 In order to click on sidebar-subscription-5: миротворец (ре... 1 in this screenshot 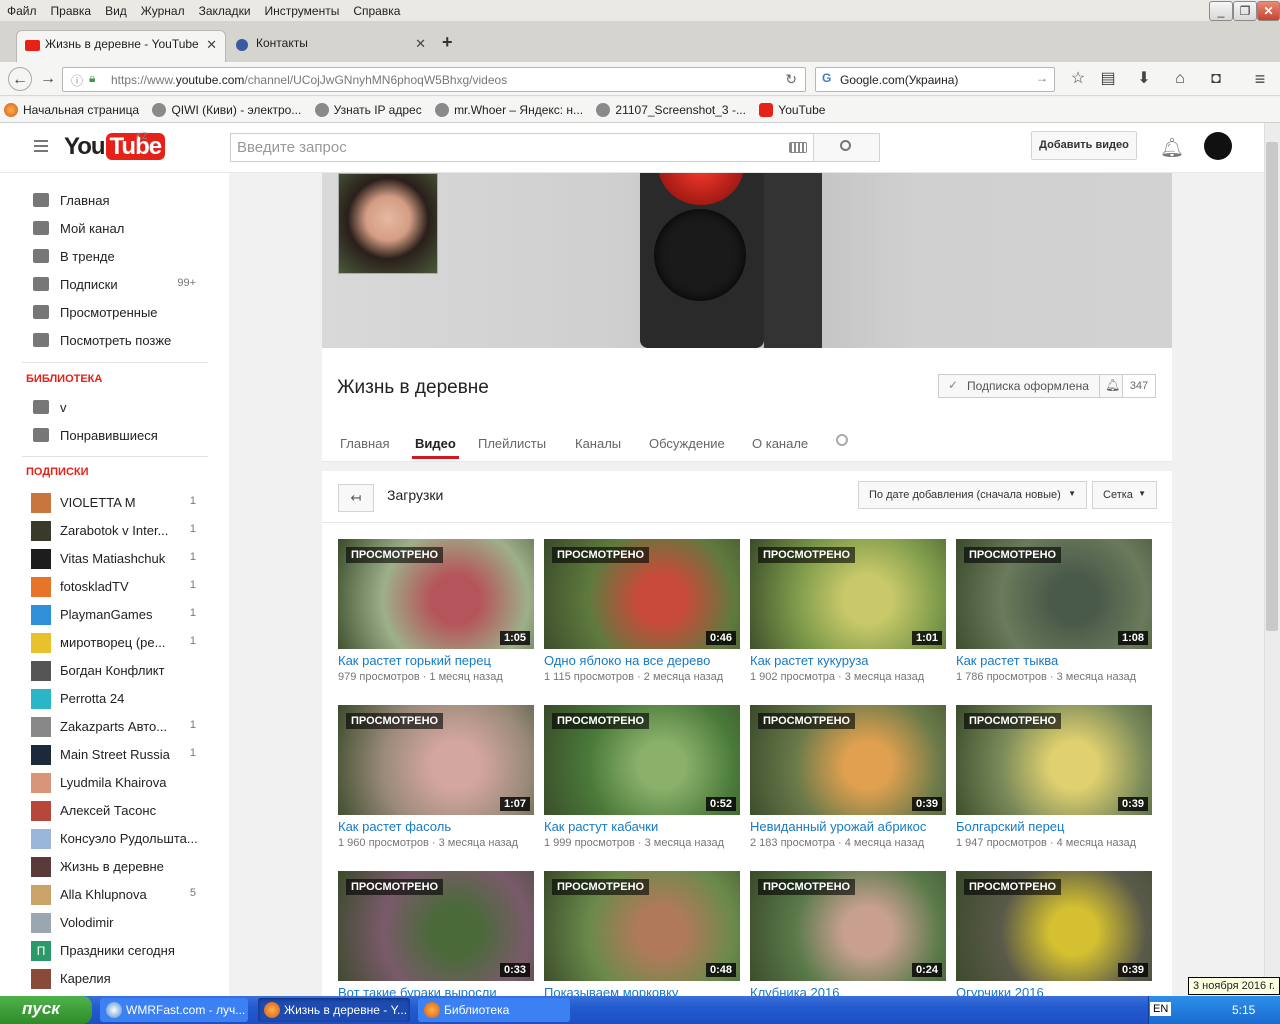, I will do `click(114, 642)`.